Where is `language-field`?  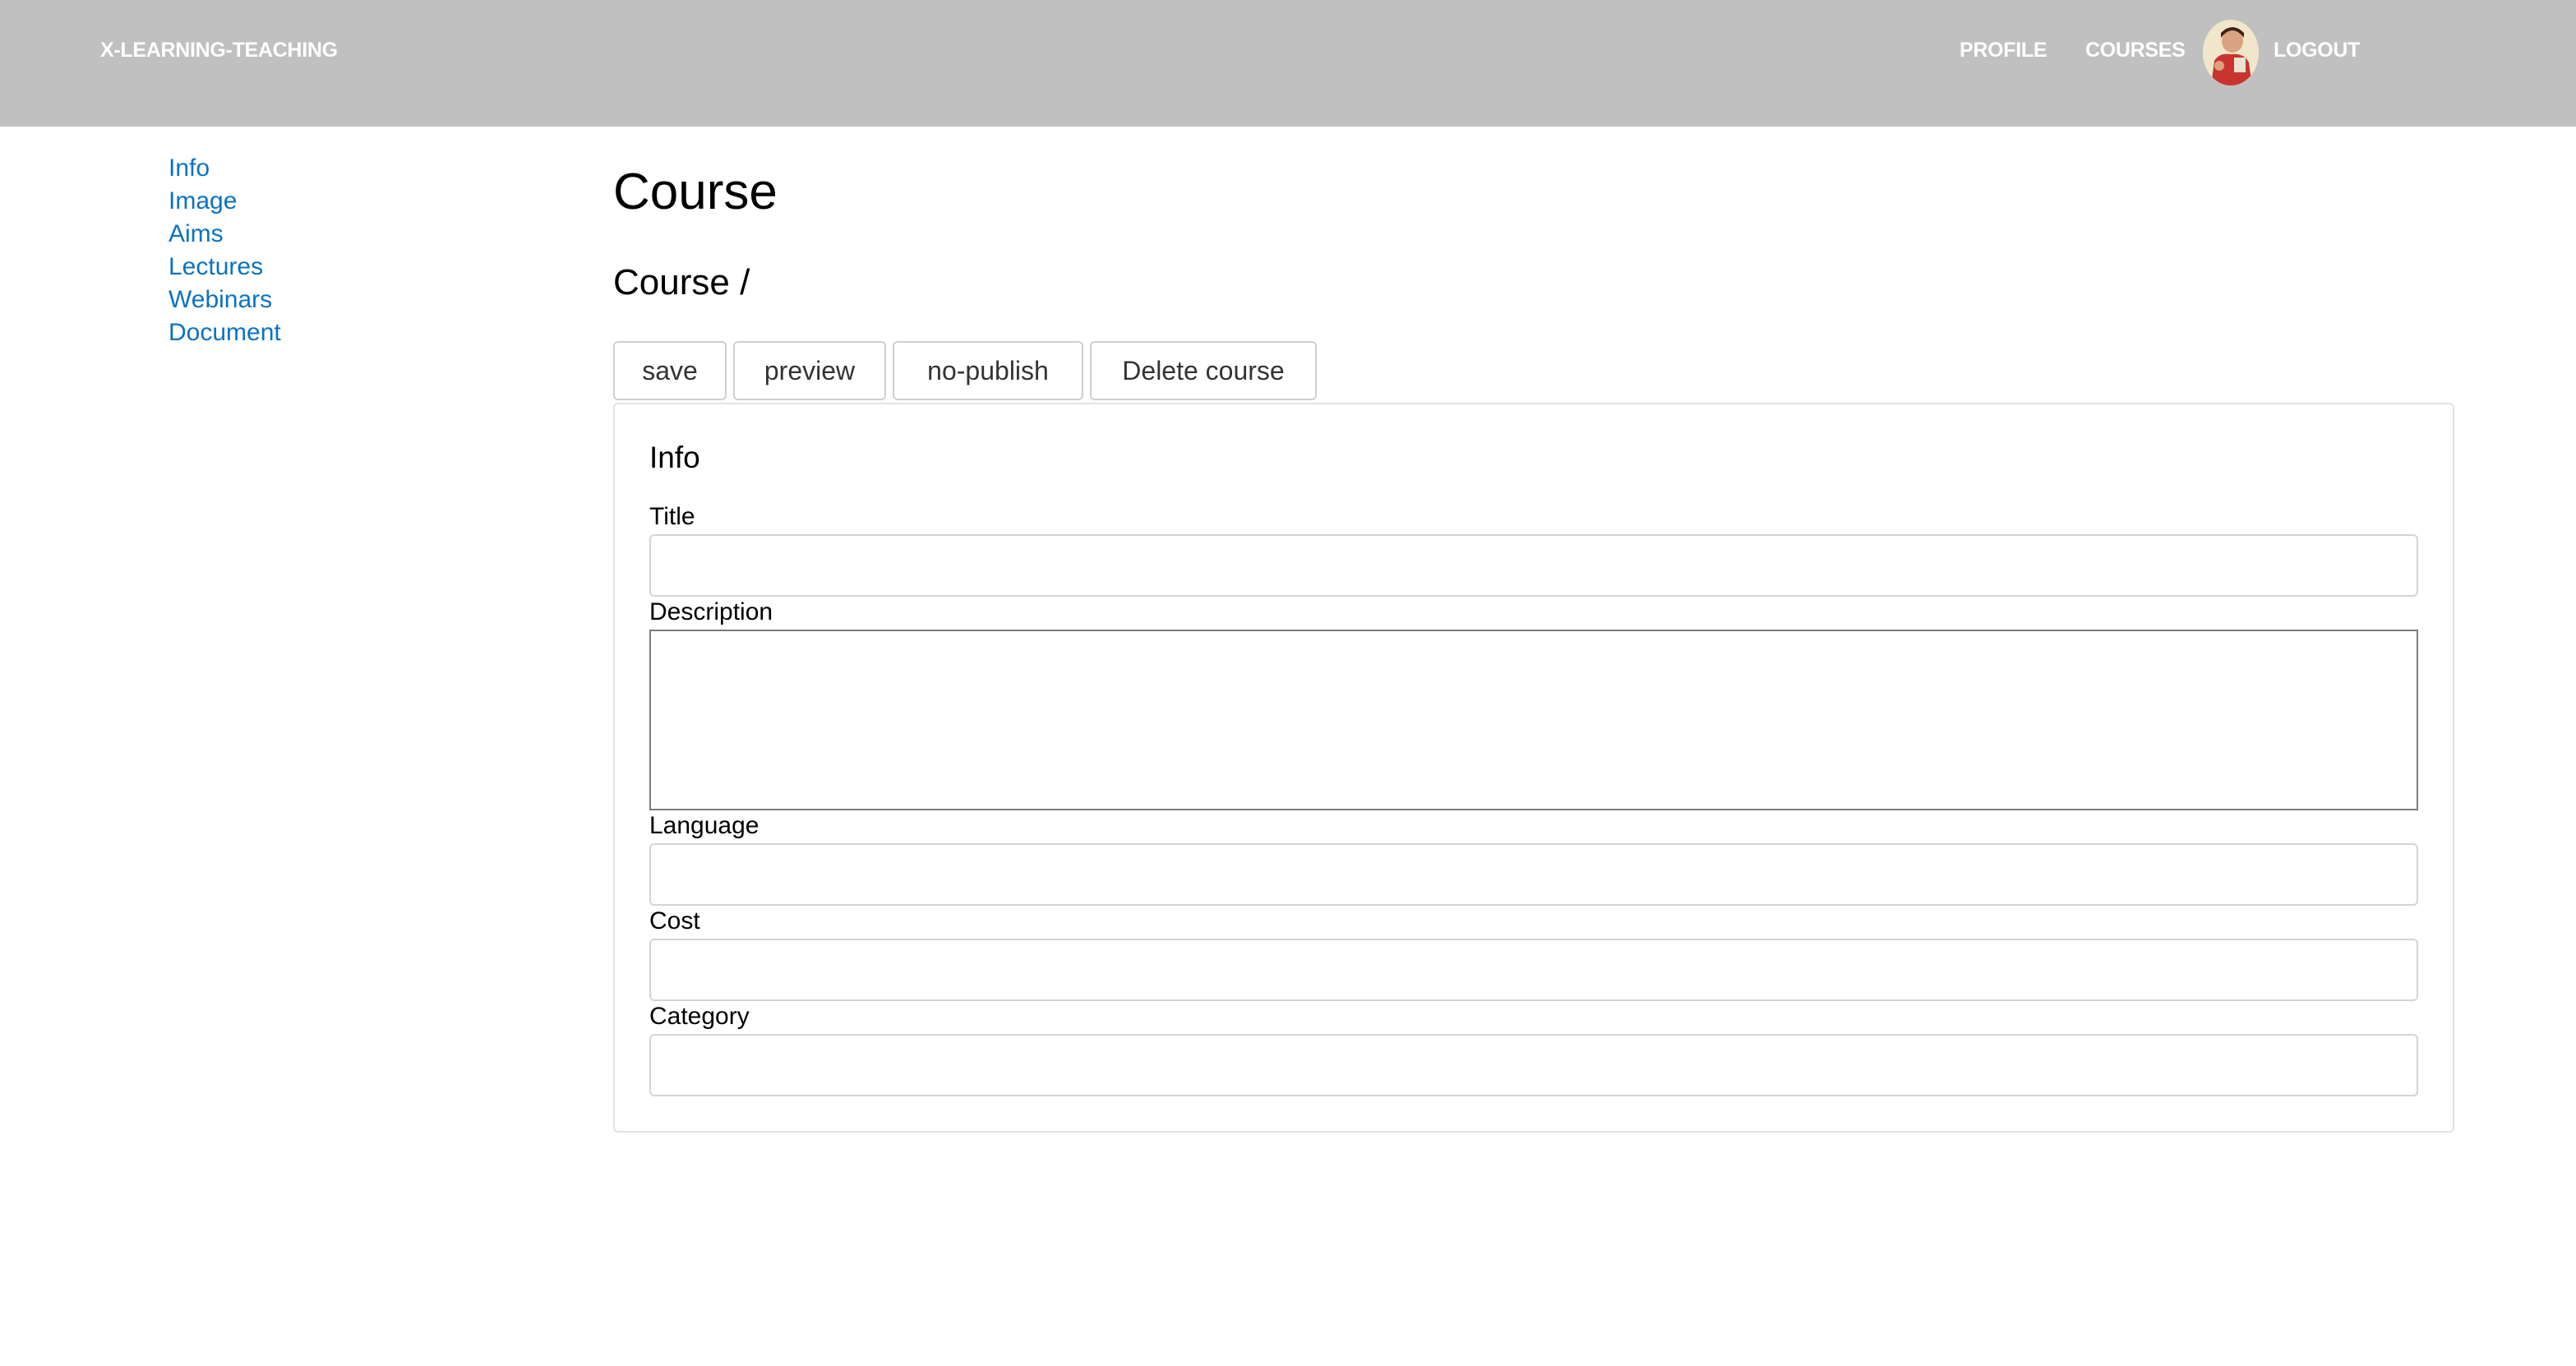 language-field is located at coordinates (1533, 874).